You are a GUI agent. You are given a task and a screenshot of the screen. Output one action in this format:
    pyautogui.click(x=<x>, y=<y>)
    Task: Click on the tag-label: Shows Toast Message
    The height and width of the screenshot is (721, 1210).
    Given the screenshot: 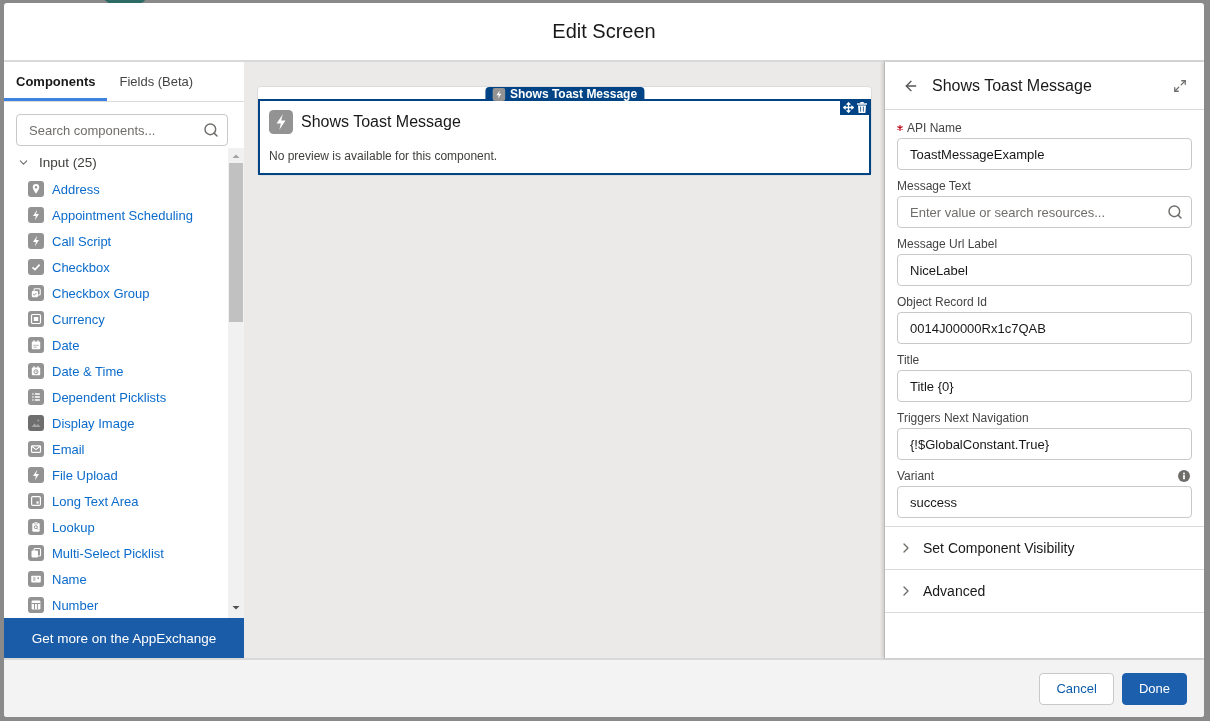 What is the action you would take?
    pyautogui.click(x=573, y=94)
    